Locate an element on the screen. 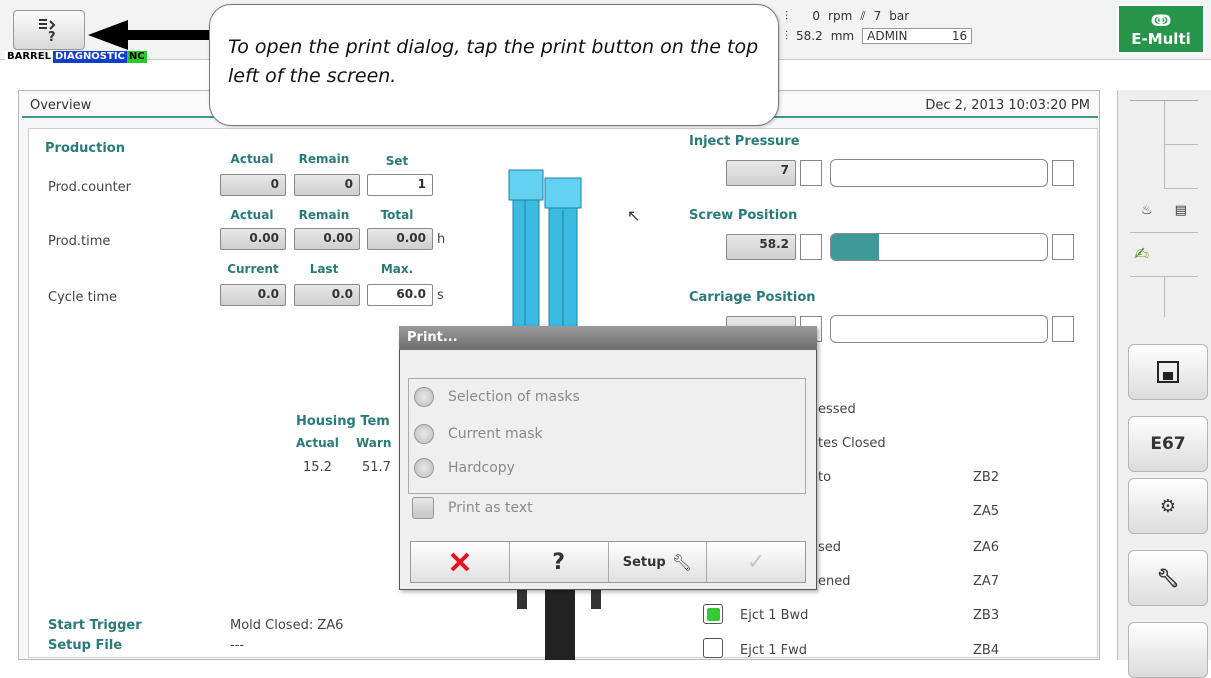 This screenshot has height=678, width=1211. save-button is located at coordinates (1168, 372).